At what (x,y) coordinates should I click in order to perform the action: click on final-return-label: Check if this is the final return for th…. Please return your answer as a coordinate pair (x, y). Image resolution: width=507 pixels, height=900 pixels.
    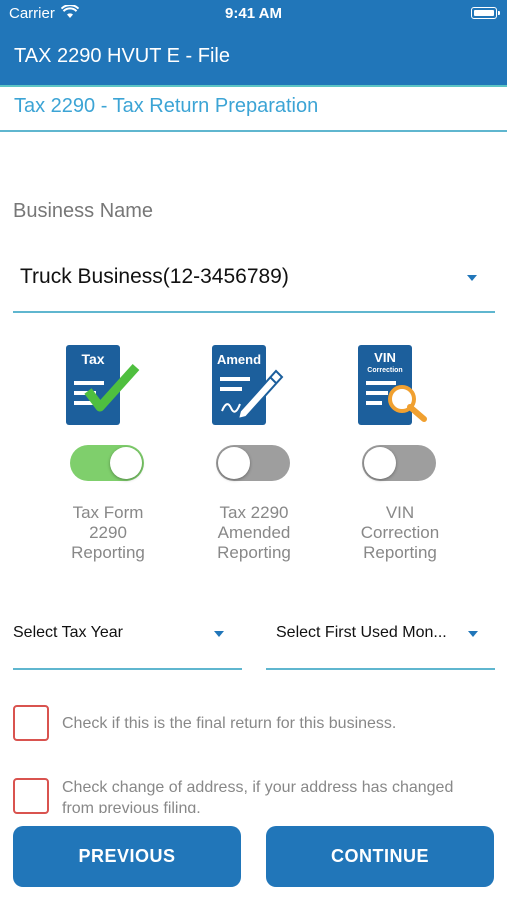
    Looking at the image, I should click on (229, 723).